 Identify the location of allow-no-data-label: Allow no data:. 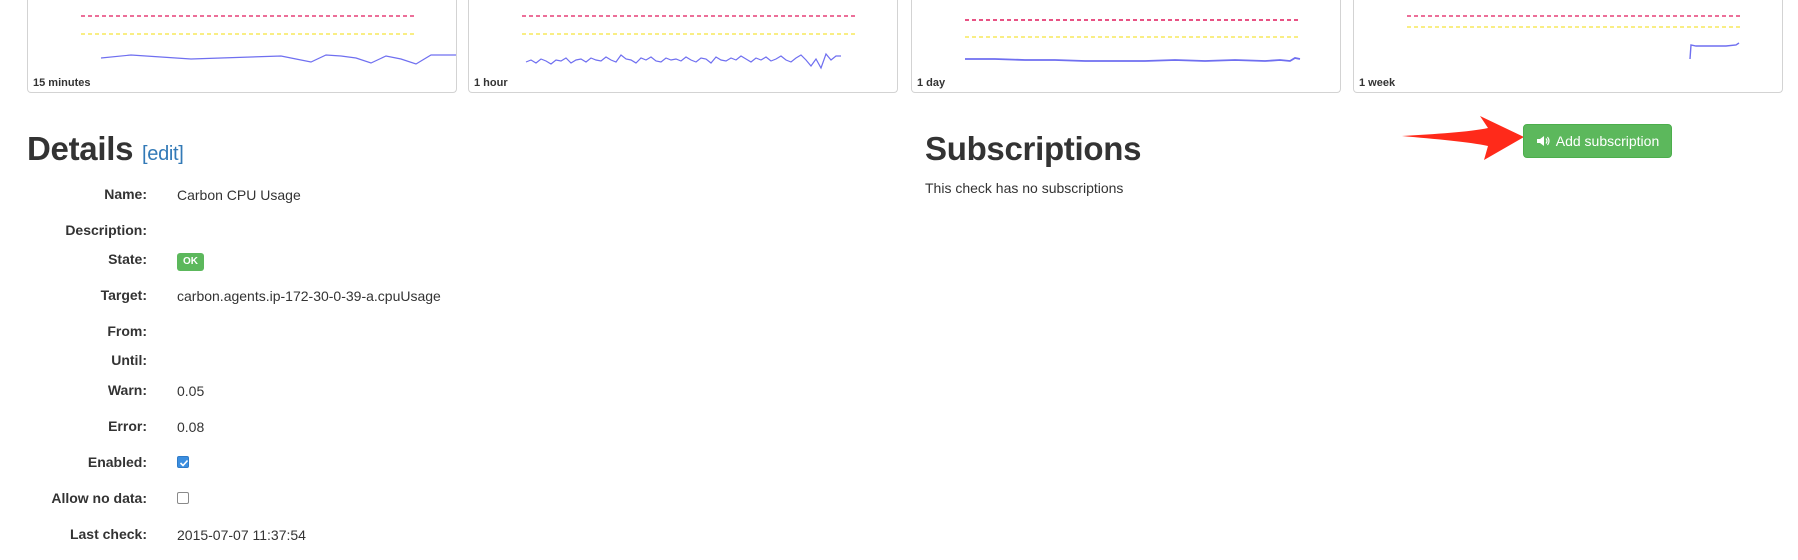
(99, 498).